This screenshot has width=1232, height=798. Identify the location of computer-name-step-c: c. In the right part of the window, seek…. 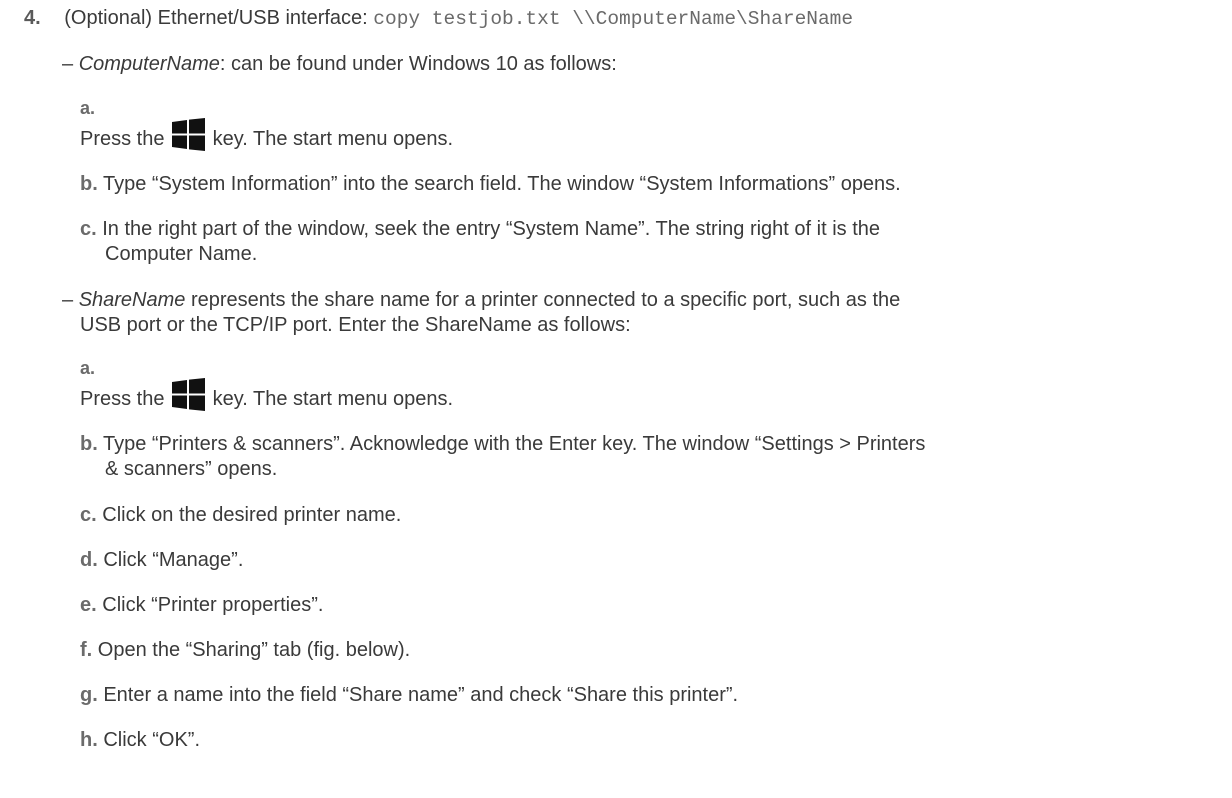
(480, 229).